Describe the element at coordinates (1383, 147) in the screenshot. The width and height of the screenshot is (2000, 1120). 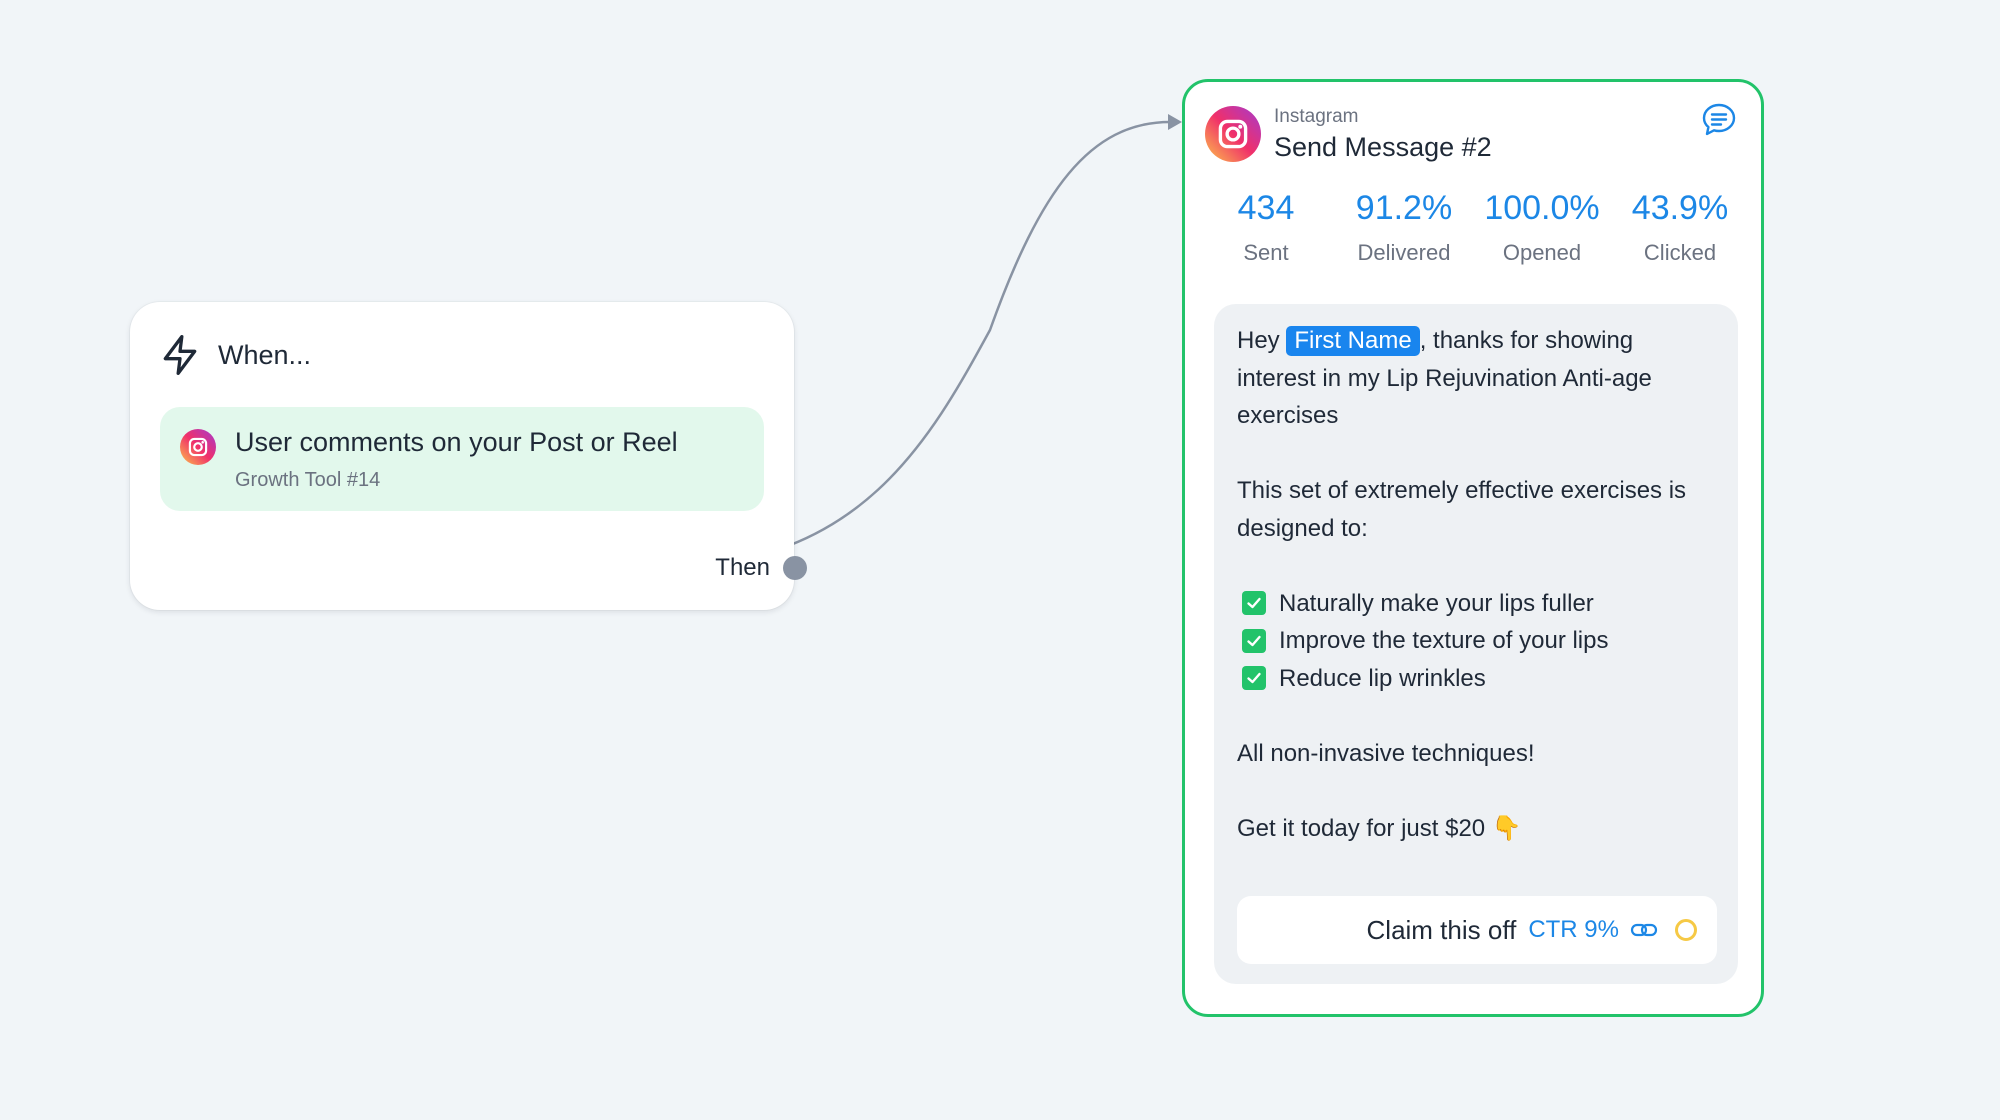
I see `node-title: Send Message #2` at that location.